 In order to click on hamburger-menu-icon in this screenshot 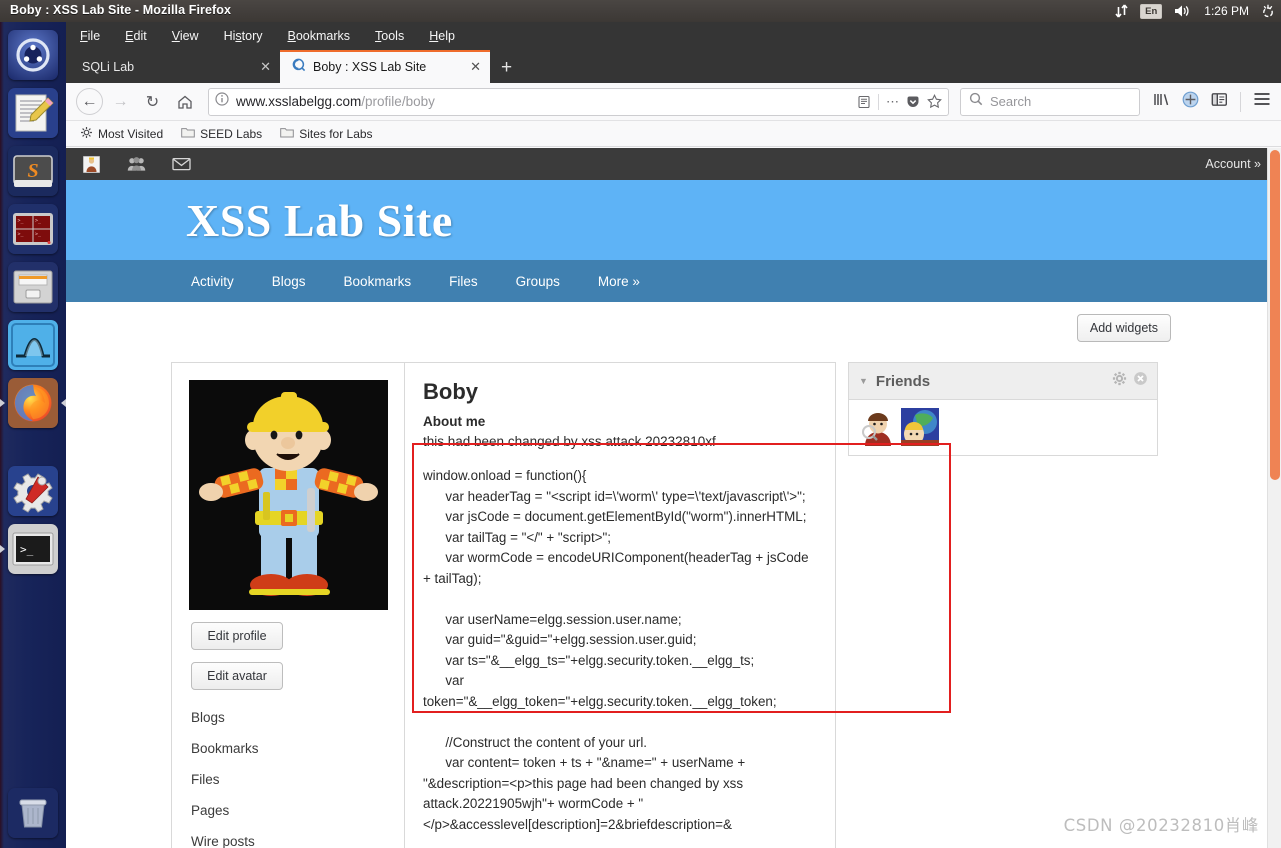, I will do `click(1262, 101)`.